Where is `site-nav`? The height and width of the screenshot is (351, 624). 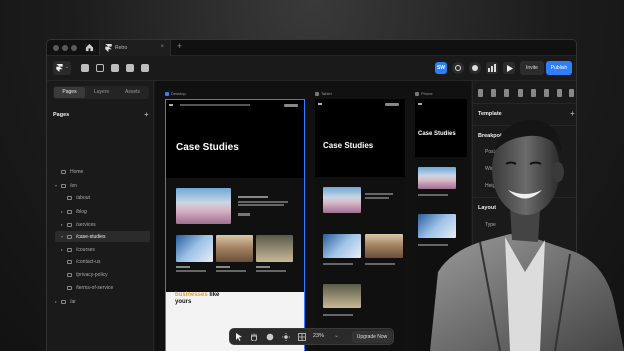
site-nav is located at coordinates (215, 105).